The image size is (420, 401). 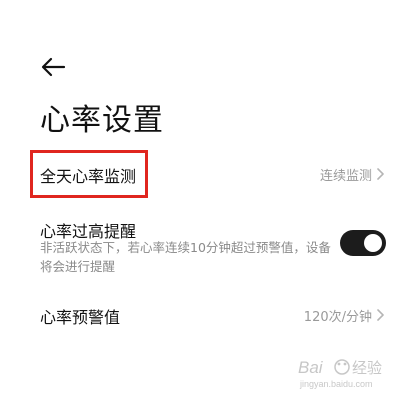 I want to click on heart-rate-threshold-row: 心率预警值 120次/分钟, so click(x=210, y=315).